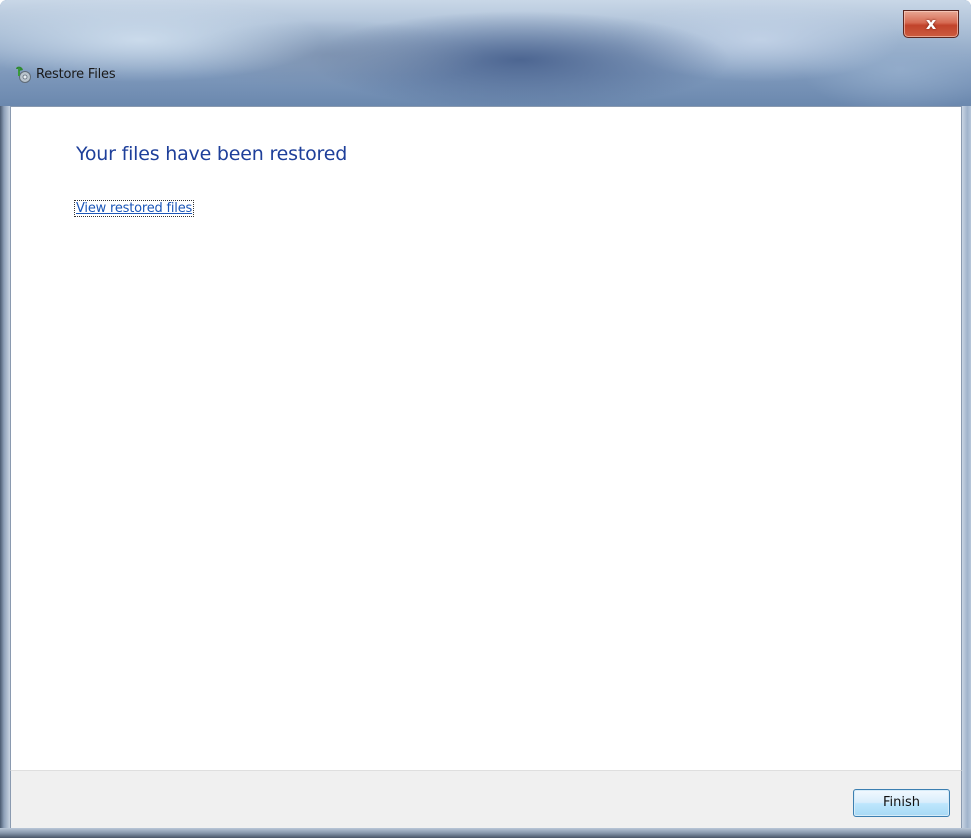 The image size is (971, 838). What do you see at coordinates (5, 472) in the screenshot?
I see `window-frame-left` at bounding box center [5, 472].